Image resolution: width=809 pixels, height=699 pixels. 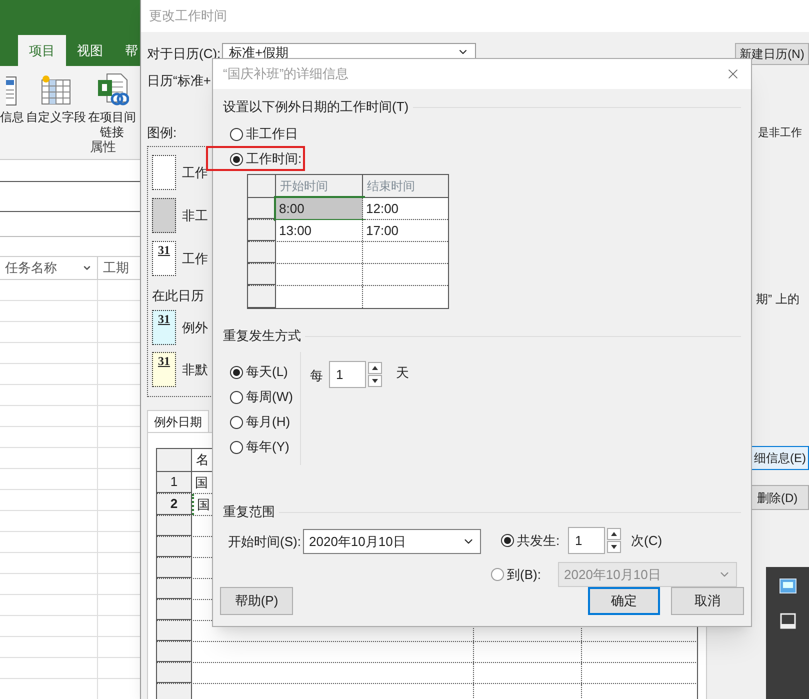 What do you see at coordinates (788, 621) in the screenshot?
I see `window-icon` at bounding box center [788, 621].